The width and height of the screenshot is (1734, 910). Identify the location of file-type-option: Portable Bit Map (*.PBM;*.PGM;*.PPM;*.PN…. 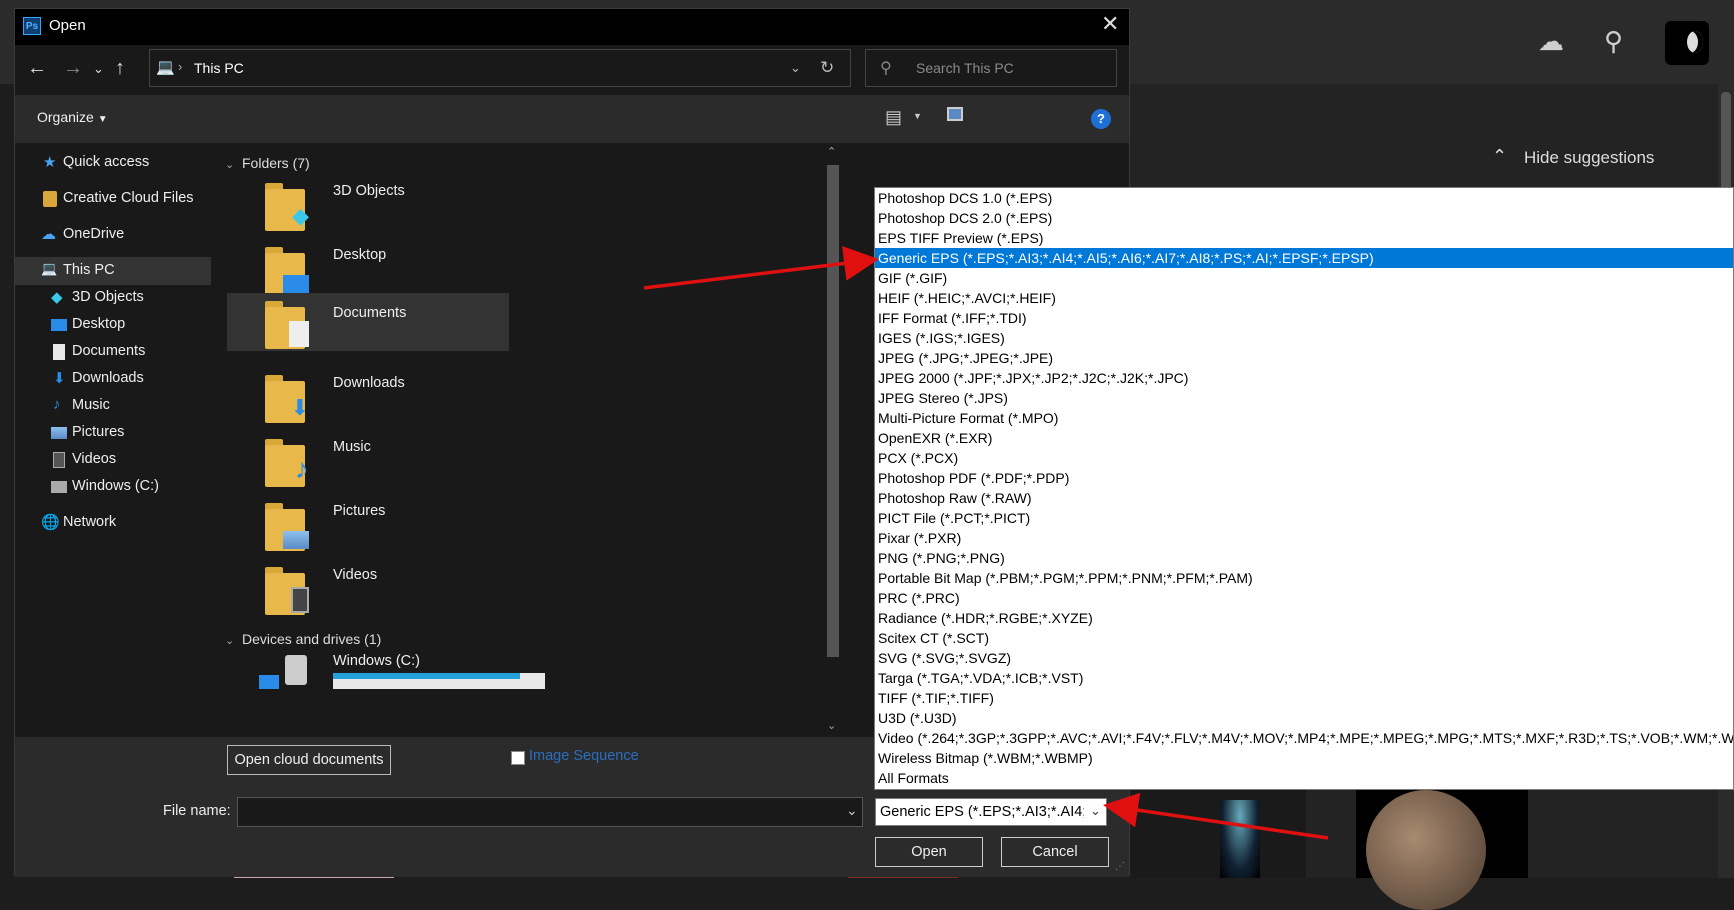
(1304, 578).